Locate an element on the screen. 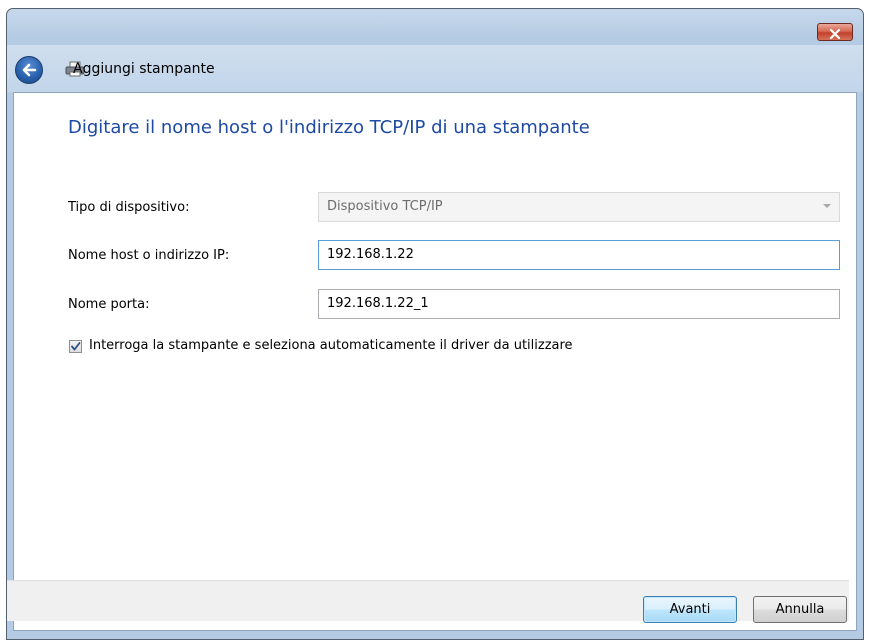 The width and height of the screenshot is (869, 643). host-label: Nome host o indirizzo IP: is located at coordinates (149, 255).